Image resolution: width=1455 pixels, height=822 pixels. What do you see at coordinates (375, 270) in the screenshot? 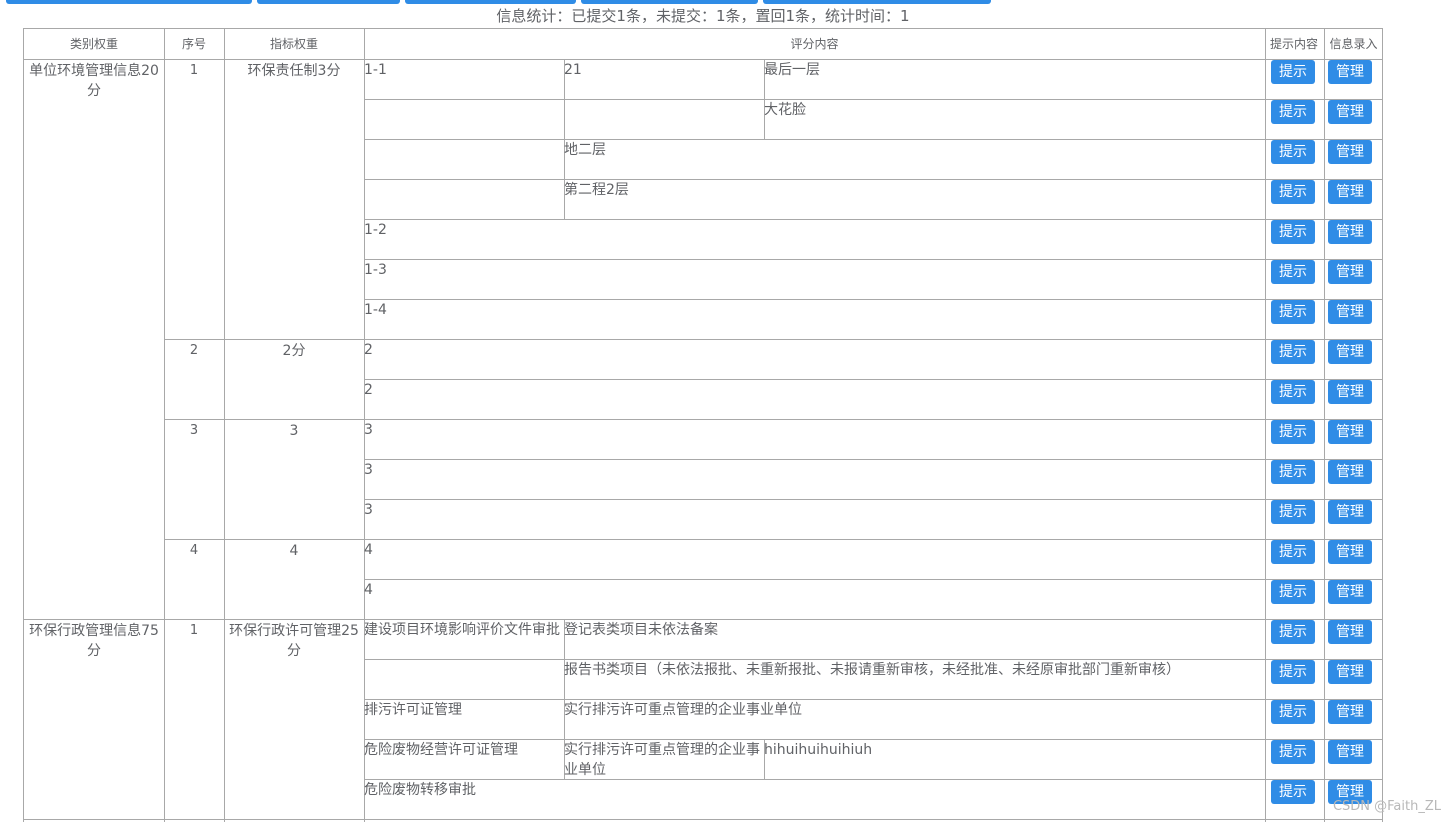
I see `score-item-l1: 1-3` at bounding box center [375, 270].